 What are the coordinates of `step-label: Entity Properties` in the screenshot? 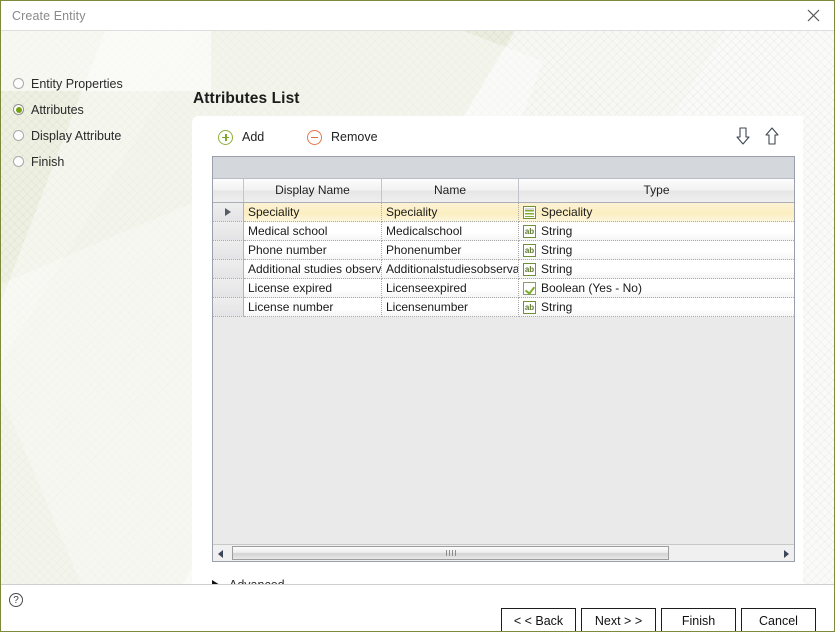 It's located at (77, 84).